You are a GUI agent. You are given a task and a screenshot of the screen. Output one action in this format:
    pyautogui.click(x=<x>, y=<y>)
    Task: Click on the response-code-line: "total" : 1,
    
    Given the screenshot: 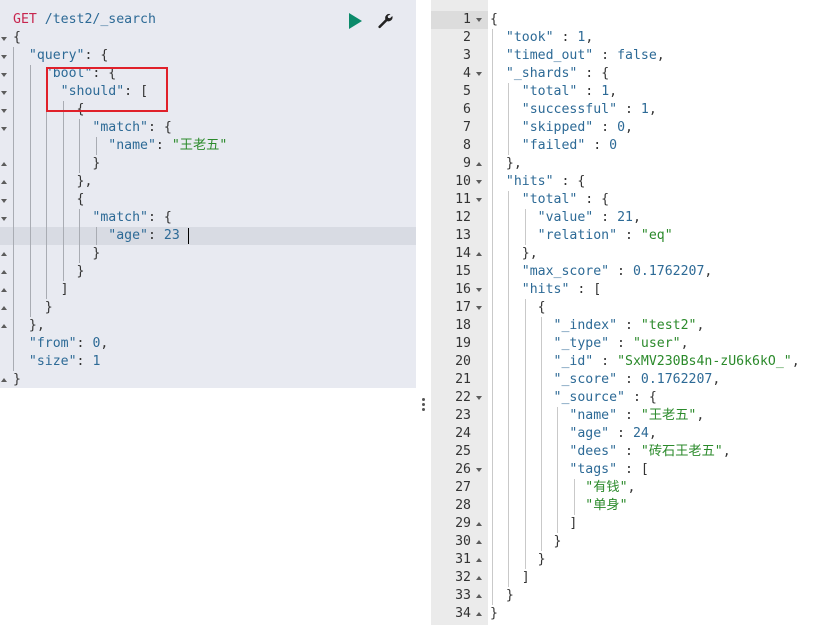 What is the action you would take?
    pyautogui.click(x=553, y=92)
    